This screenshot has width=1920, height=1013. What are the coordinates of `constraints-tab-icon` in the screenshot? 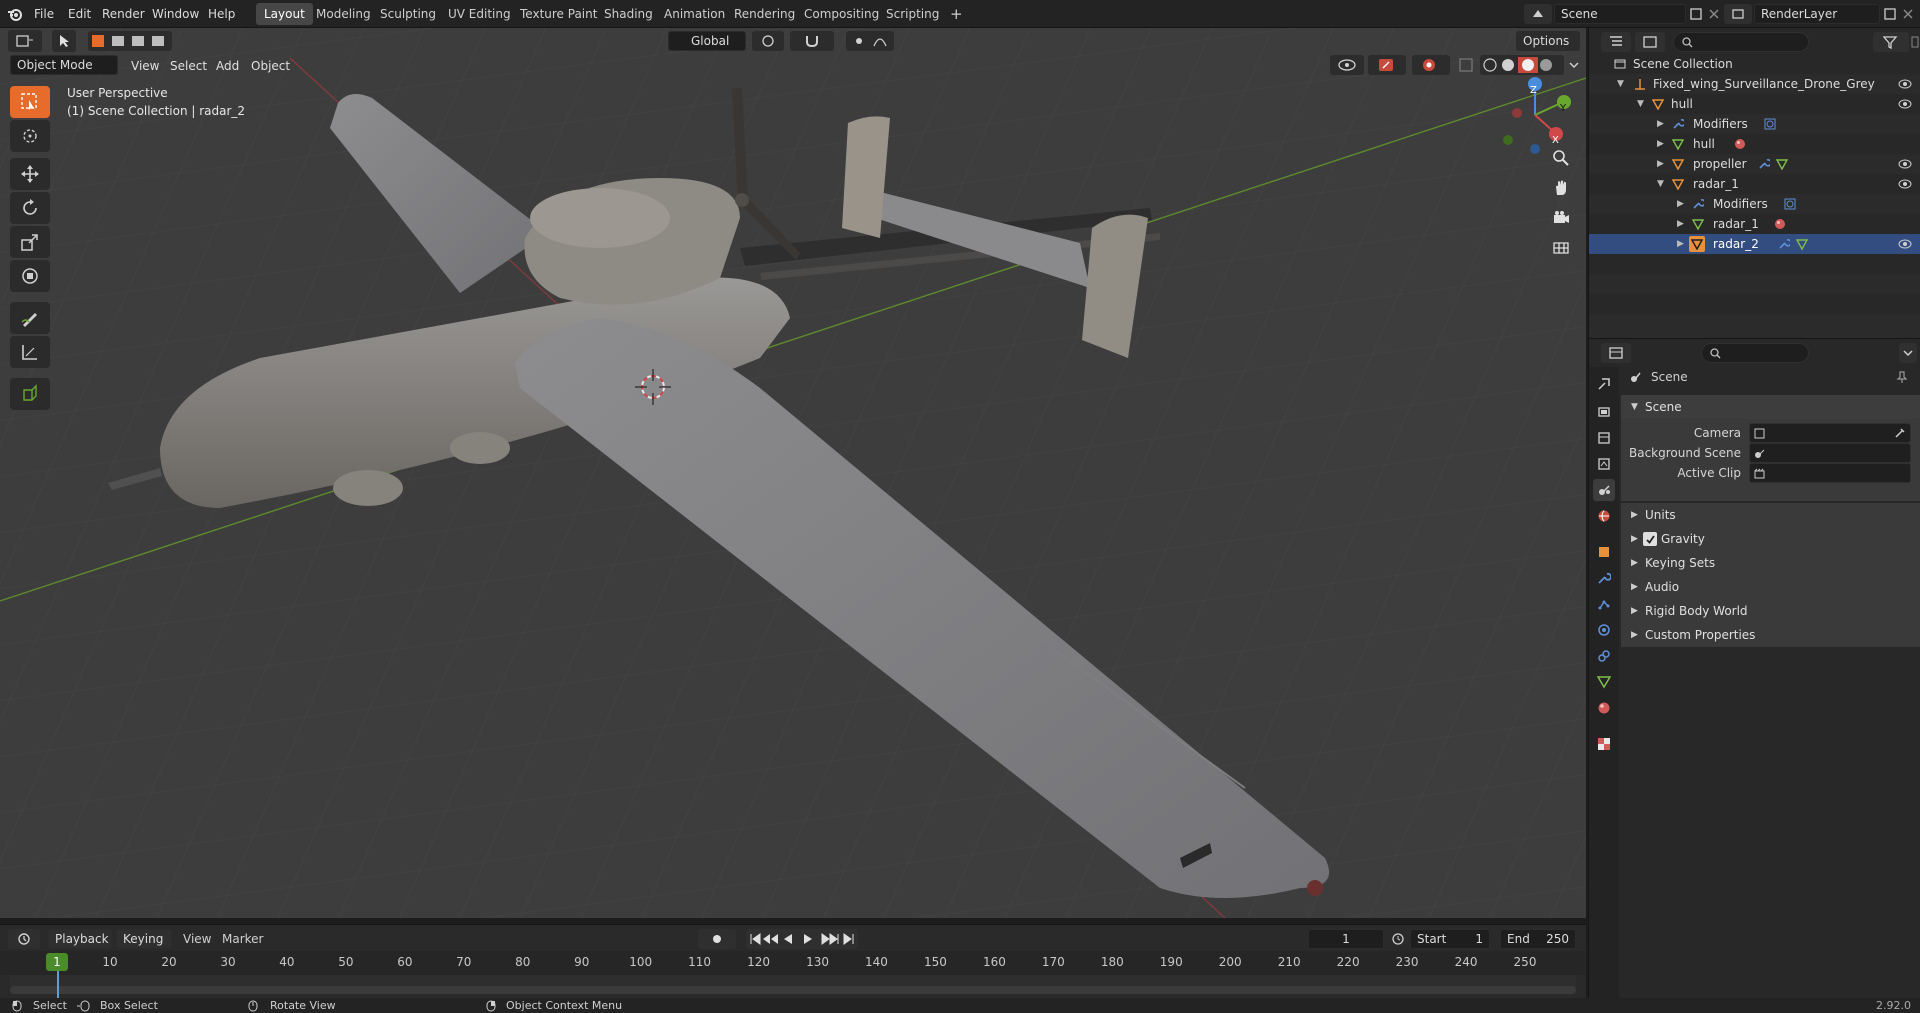 It's located at (1604, 656).